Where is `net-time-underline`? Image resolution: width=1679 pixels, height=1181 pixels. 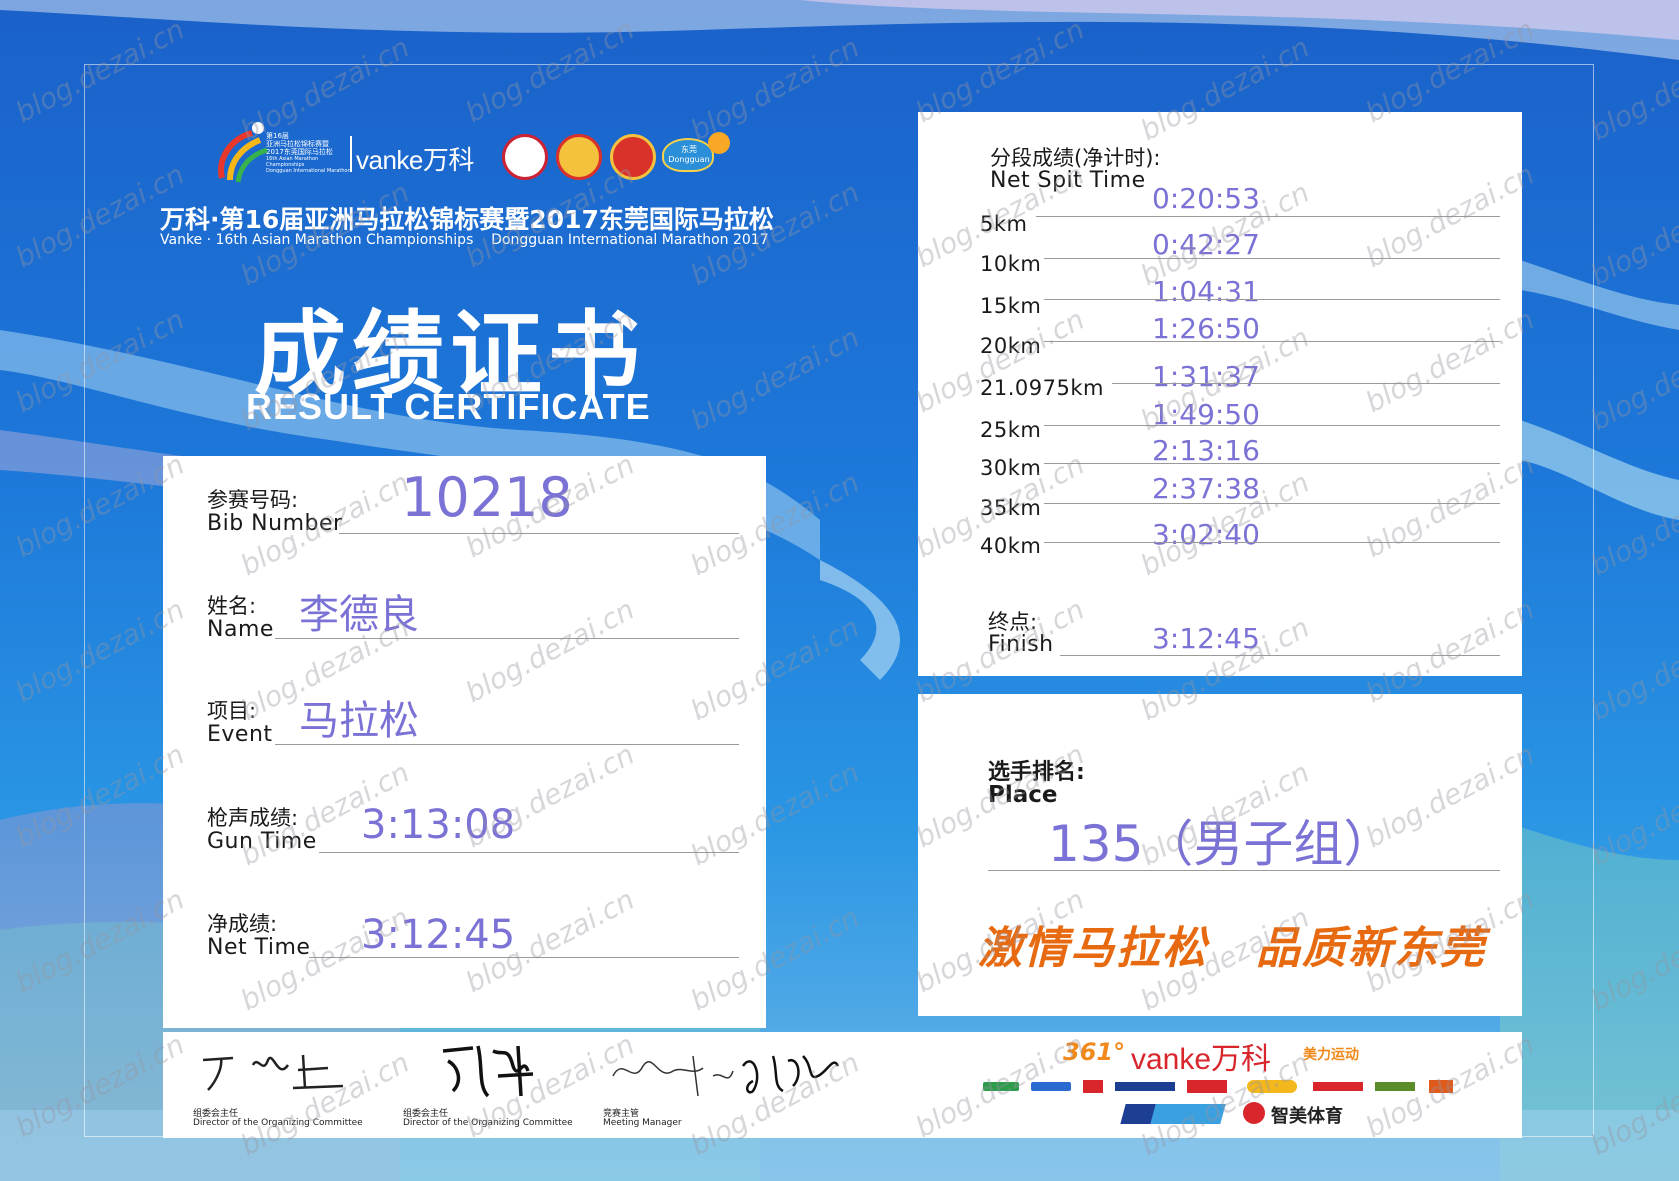 net-time-underline is located at coordinates (524, 957).